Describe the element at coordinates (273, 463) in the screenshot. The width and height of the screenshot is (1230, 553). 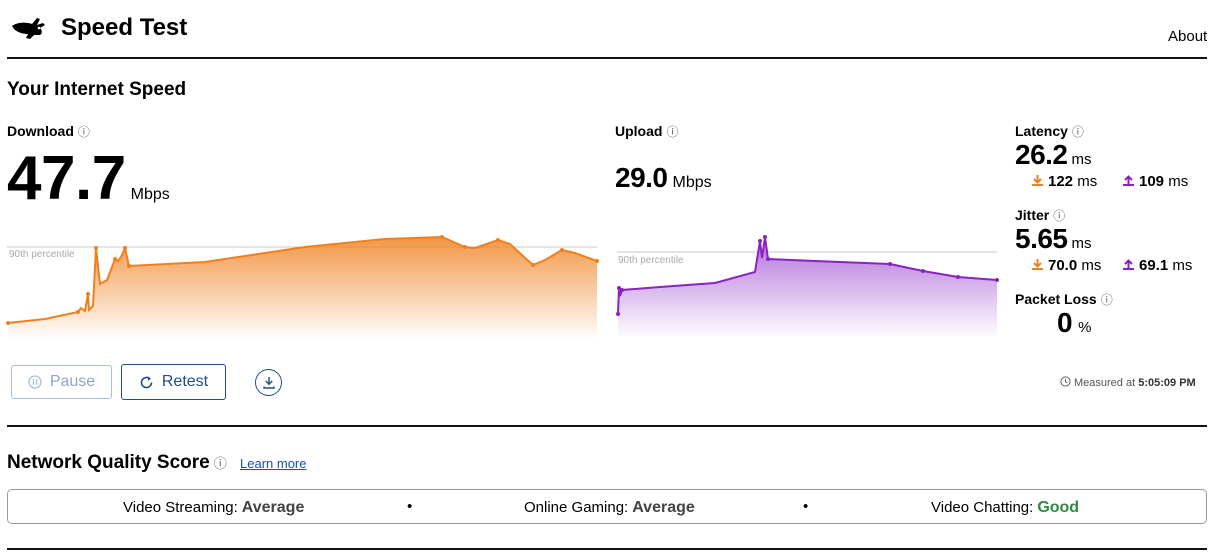
I see `learn-more-link: Learn more` at that location.